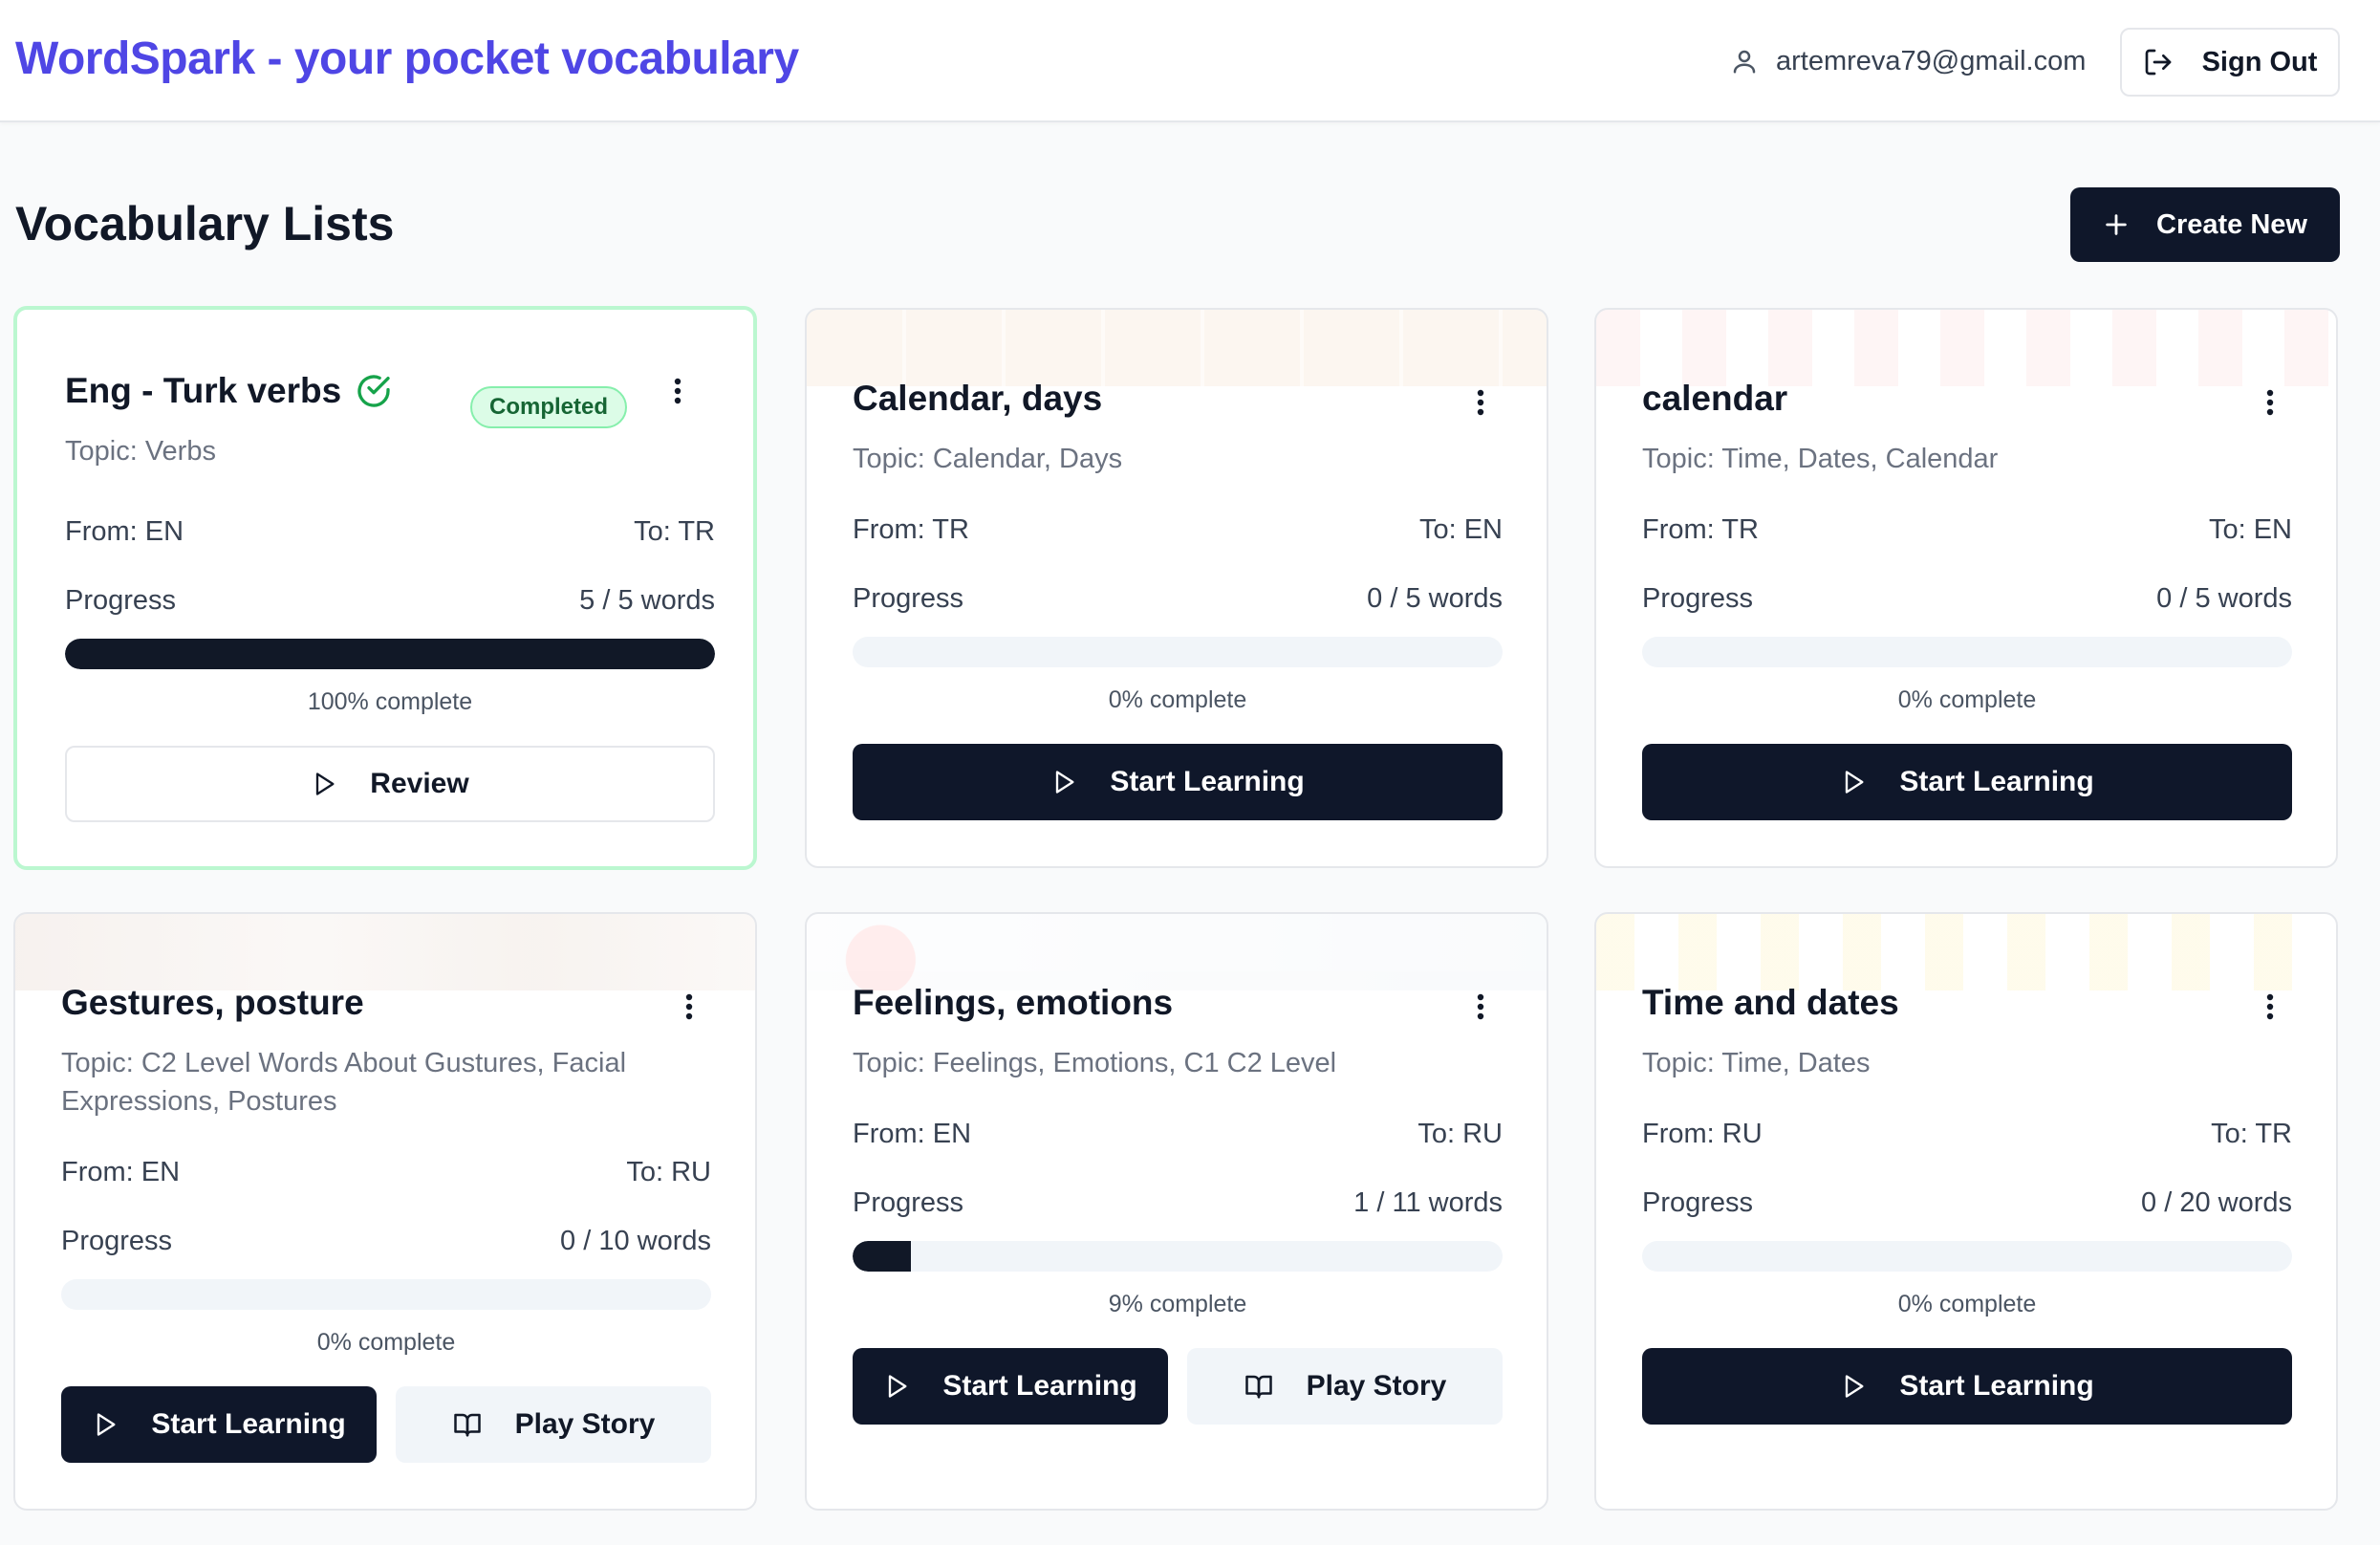  Describe the element at coordinates (1715, 399) in the screenshot. I see `card-title: calendar` at that location.